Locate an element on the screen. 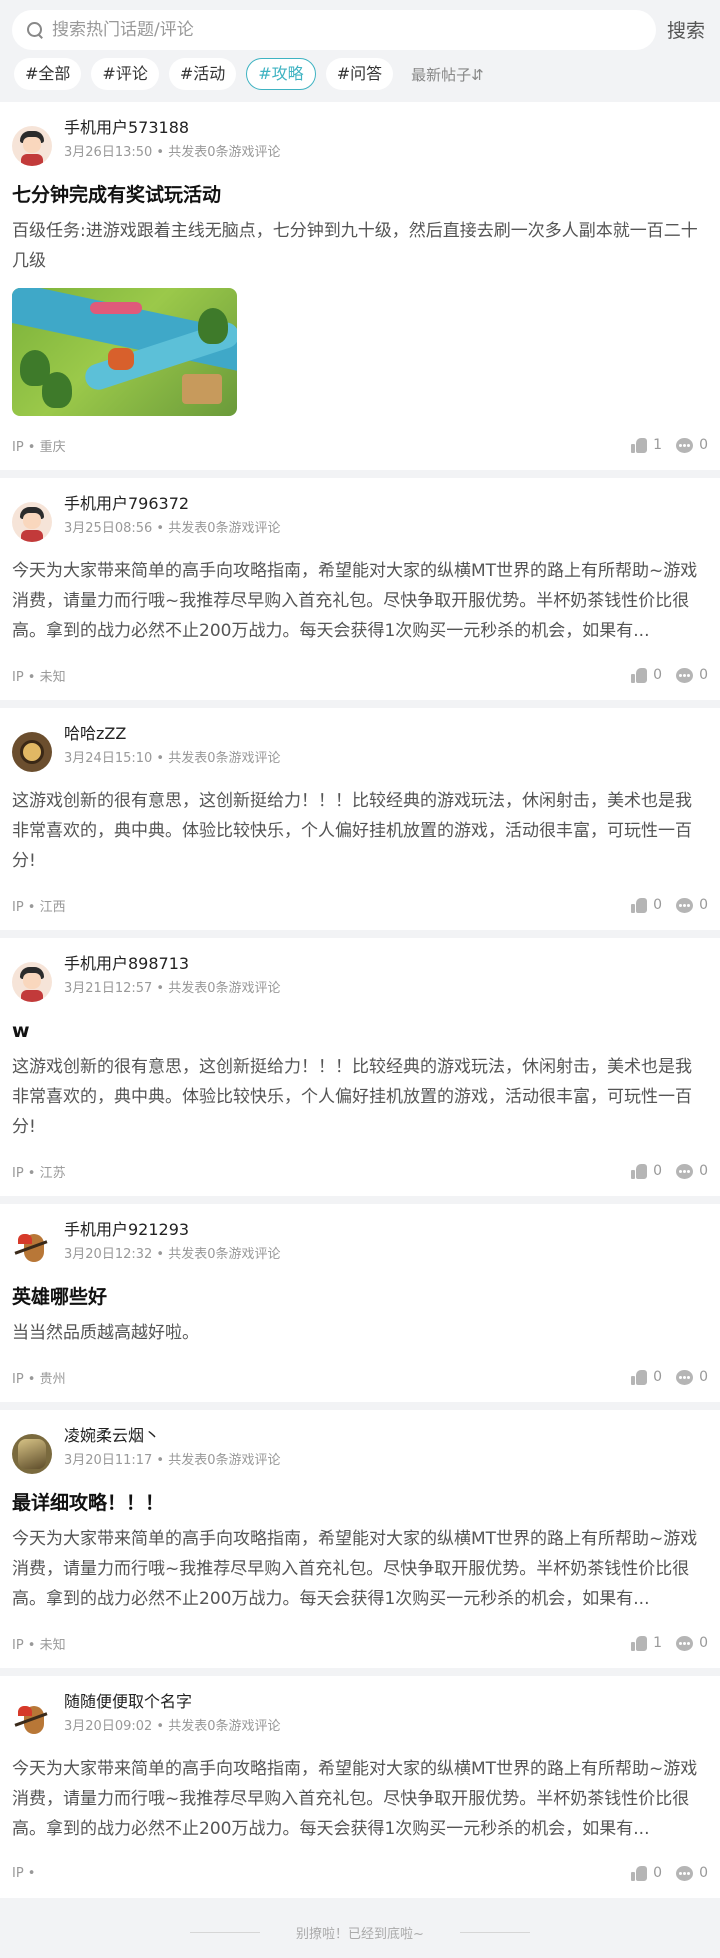  post-header: 哈哈zZZ 3月24日15:10 • 共发表0条游戏评论 is located at coordinates (360, 751).